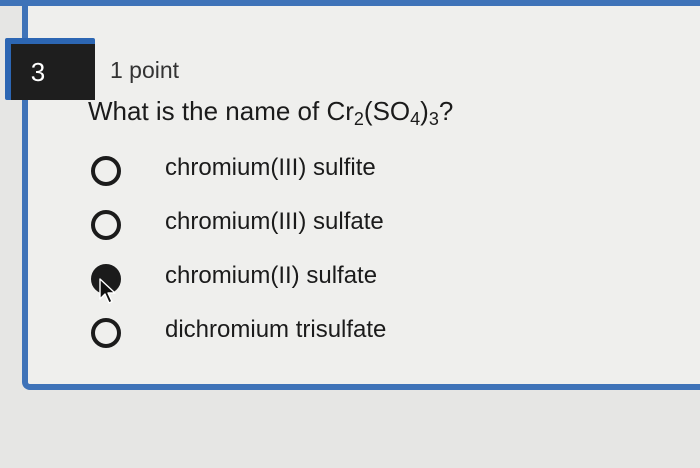 This screenshot has height=468, width=700. Describe the element at coordinates (446, 111) in the screenshot. I see `prompt-suffix: ?` at that location.